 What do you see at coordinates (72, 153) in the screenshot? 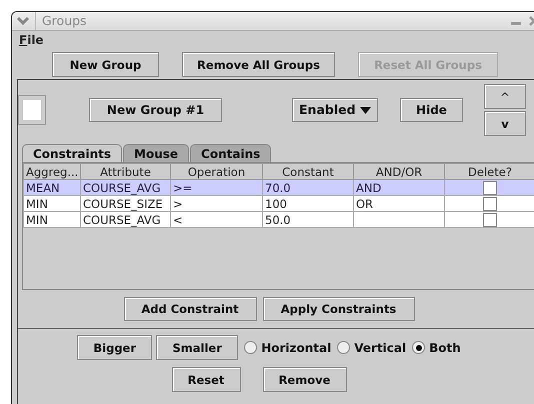
I see `tab: Constraints` at bounding box center [72, 153].